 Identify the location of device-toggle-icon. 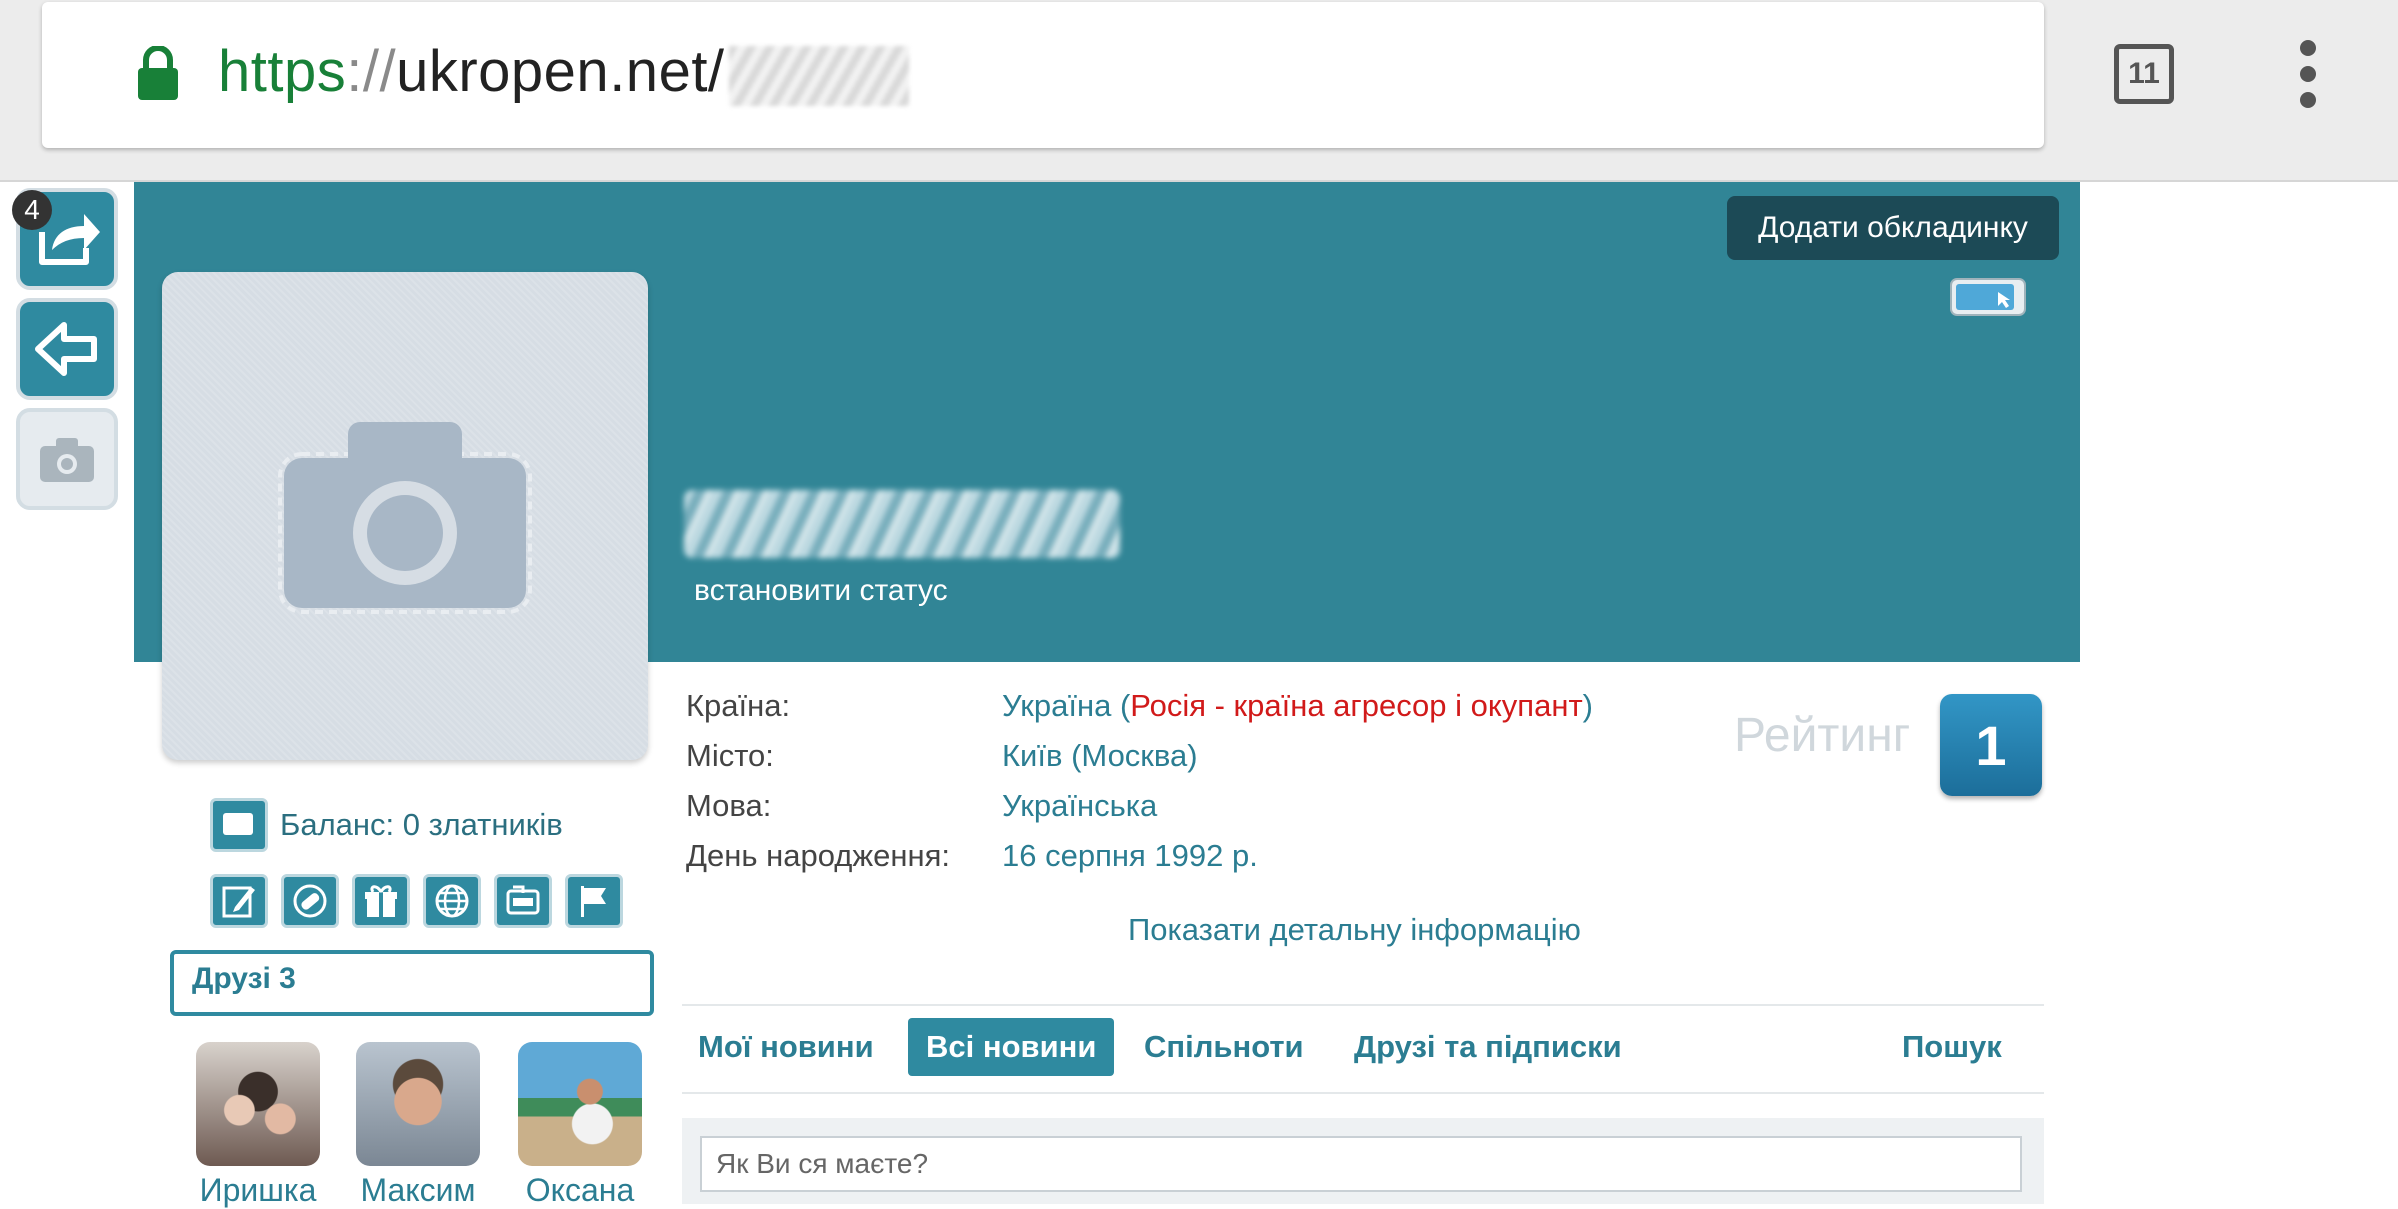
(1988, 297).